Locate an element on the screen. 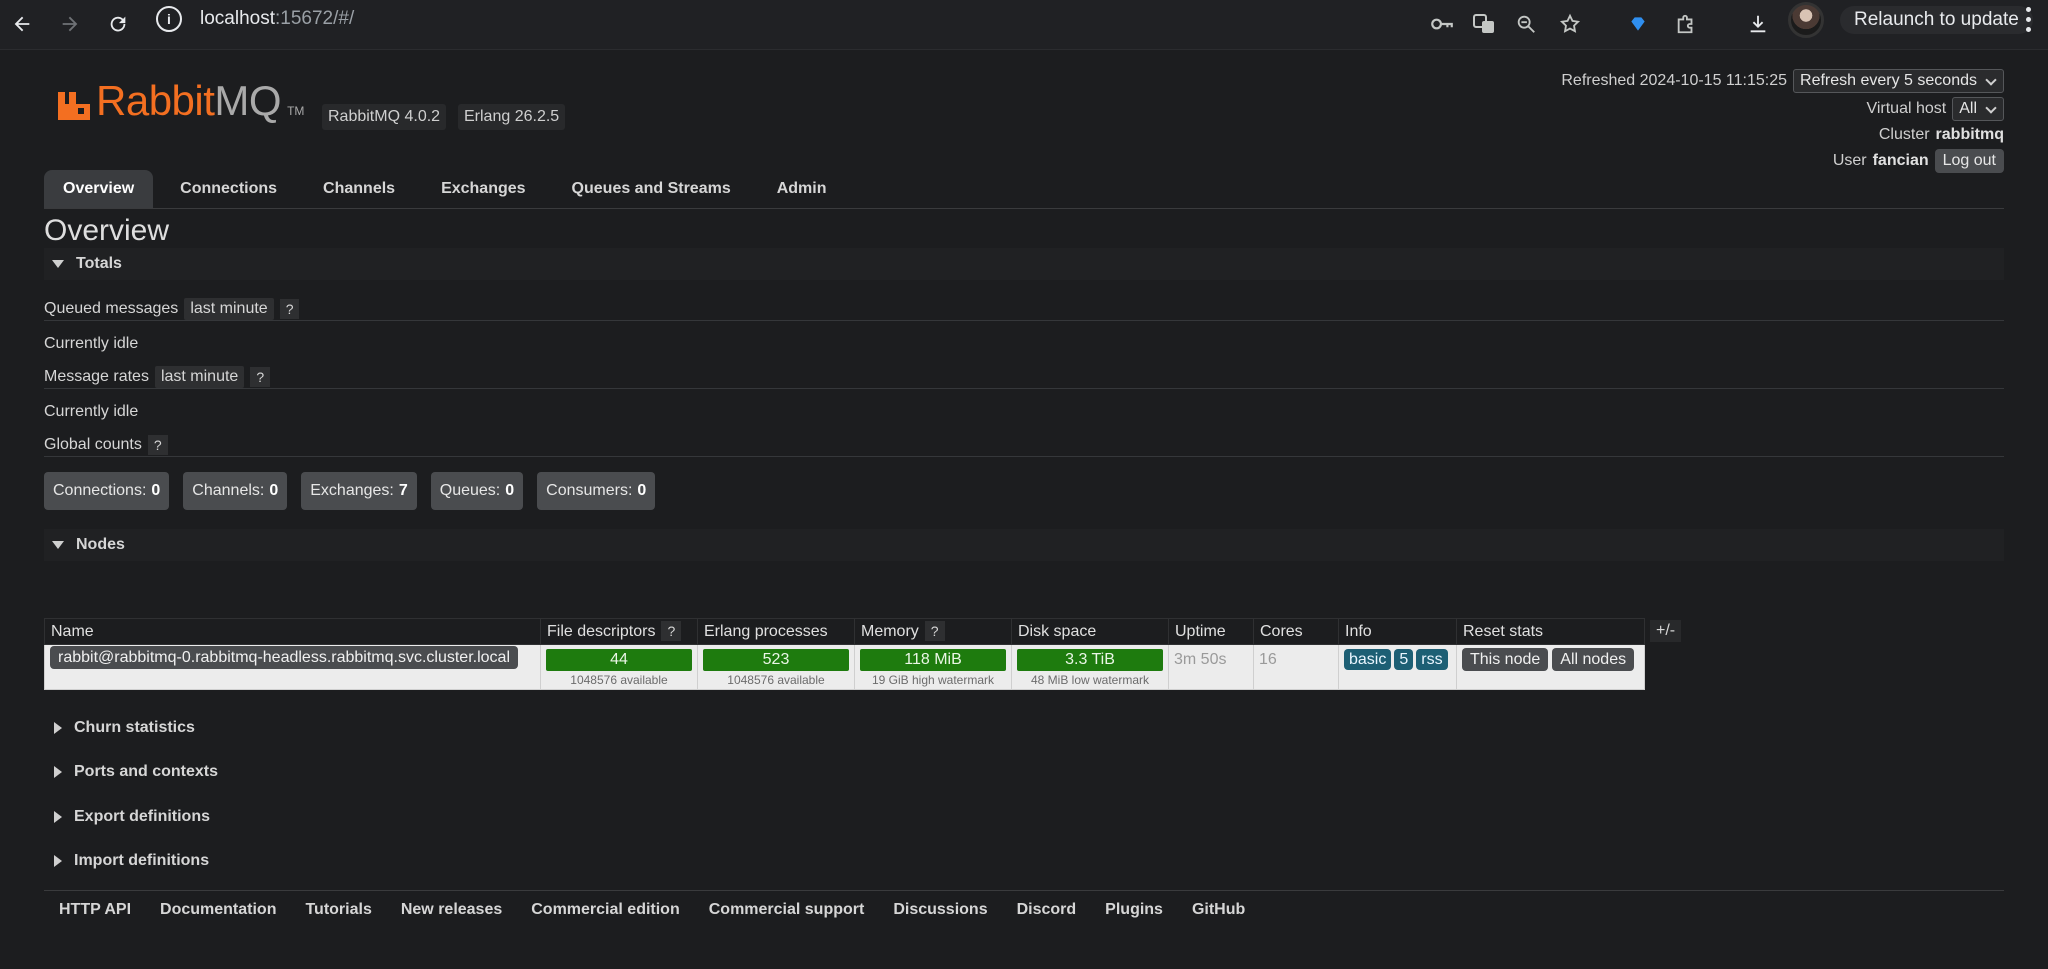 The image size is (2048, 969). col-name: Name is located at coordinates (292, 631).